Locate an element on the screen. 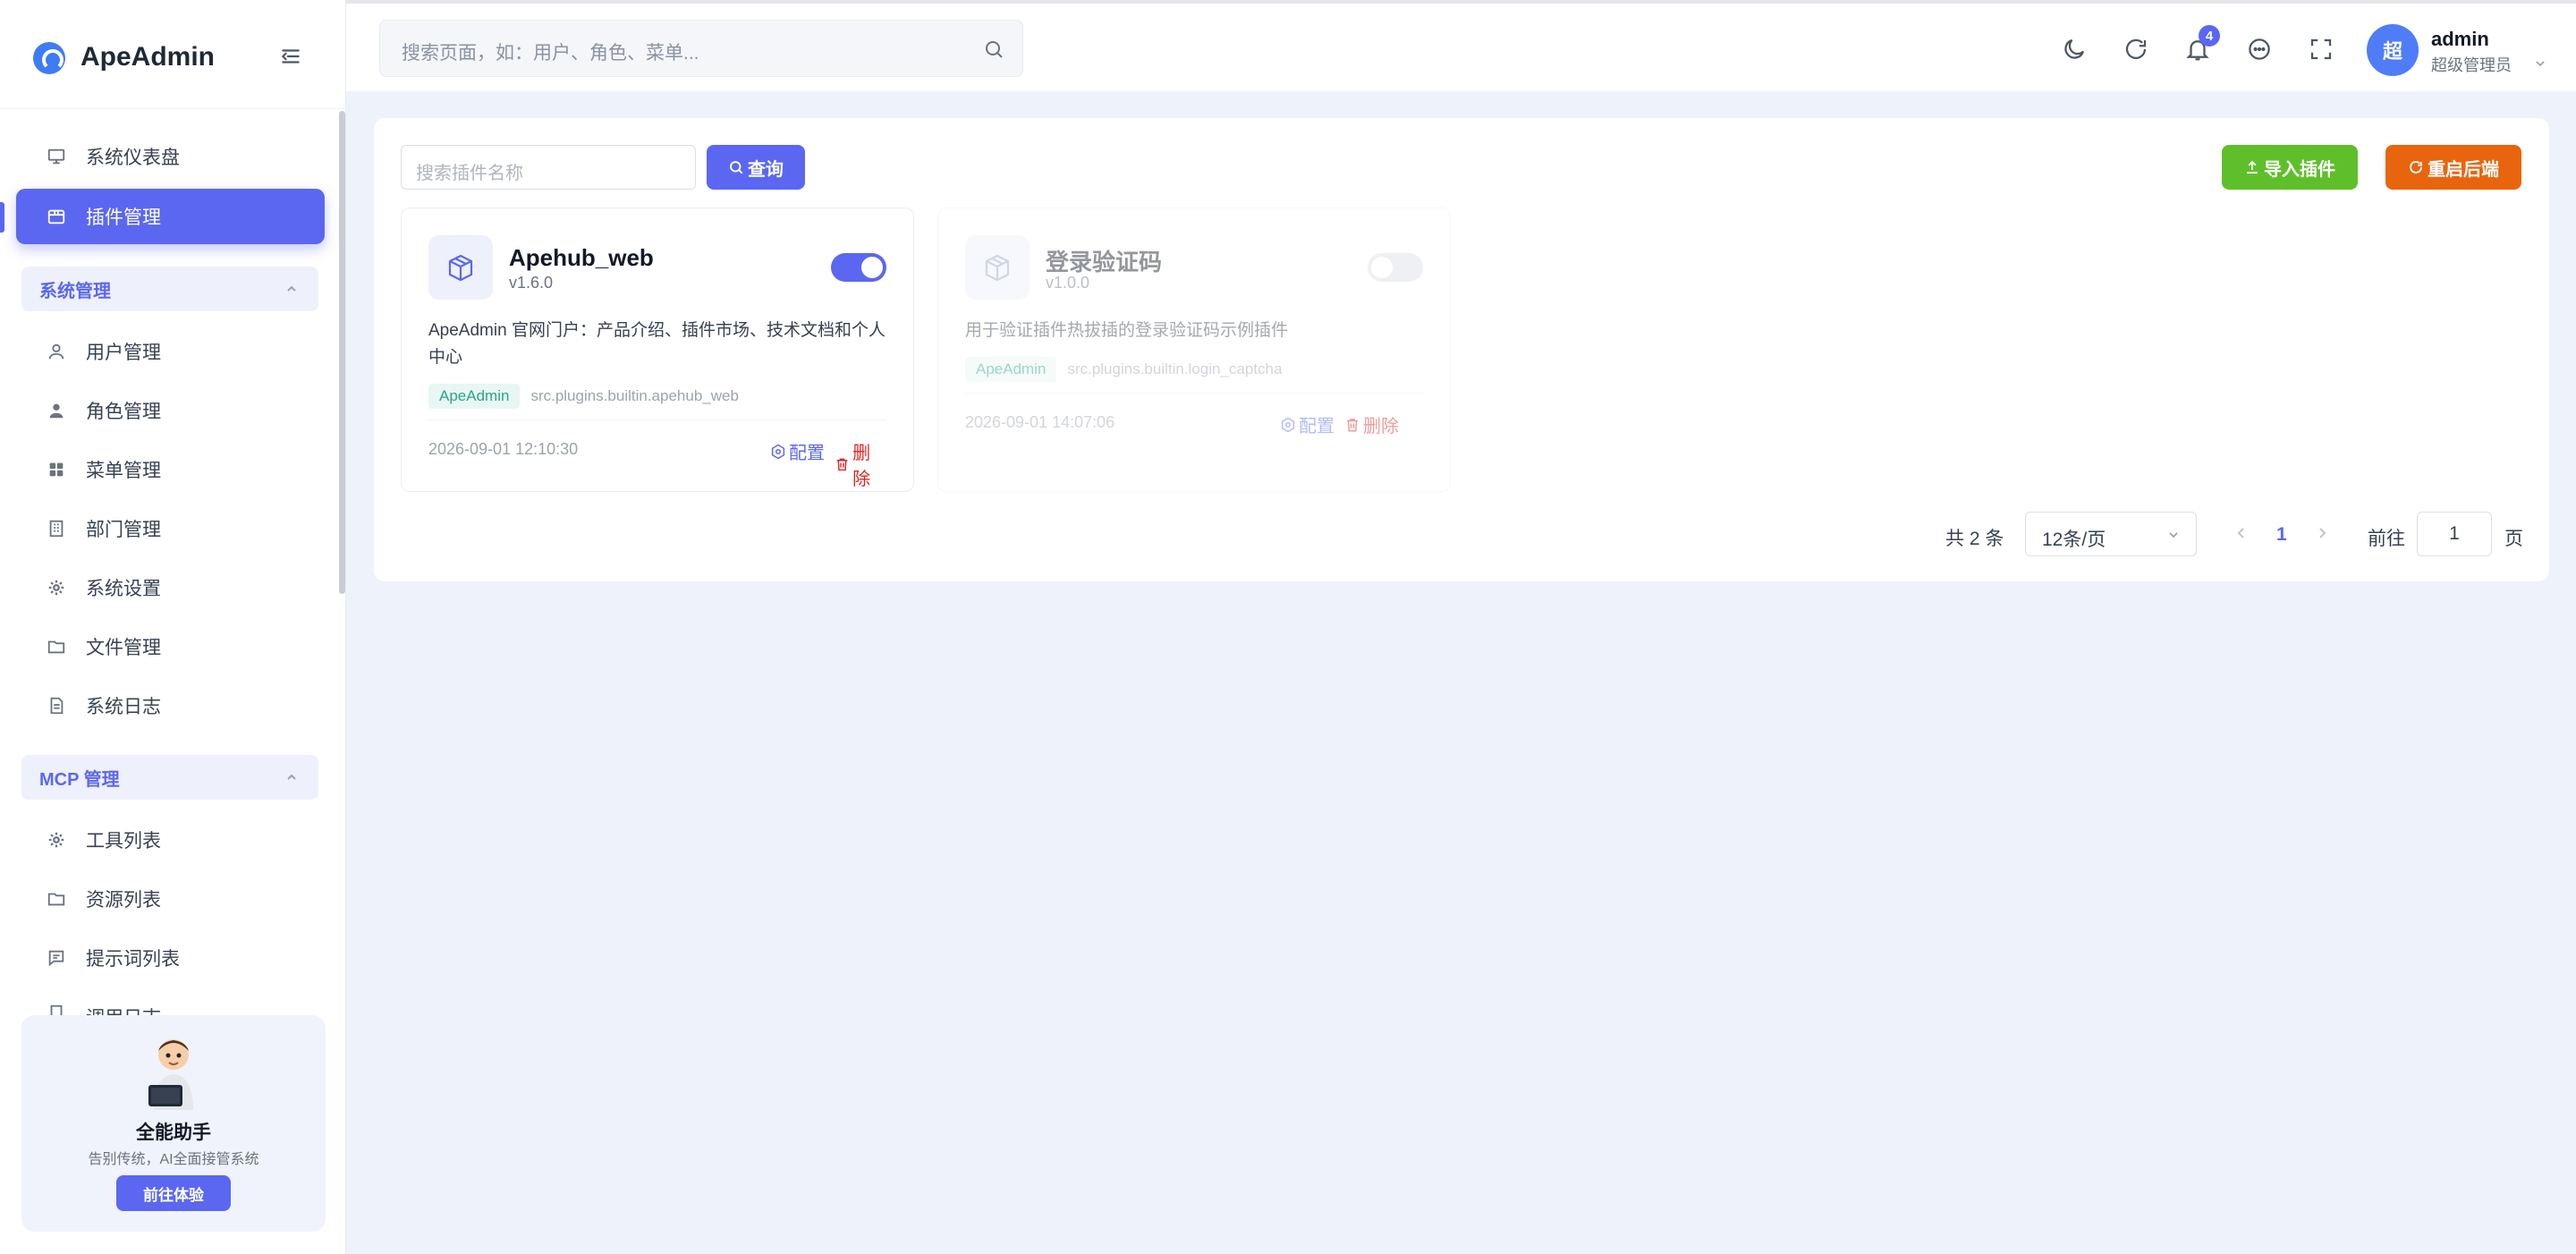 This screenshot has height=1254, width=2576. restart-button-label: 重启后端 is located at coordinates (2463, 169).